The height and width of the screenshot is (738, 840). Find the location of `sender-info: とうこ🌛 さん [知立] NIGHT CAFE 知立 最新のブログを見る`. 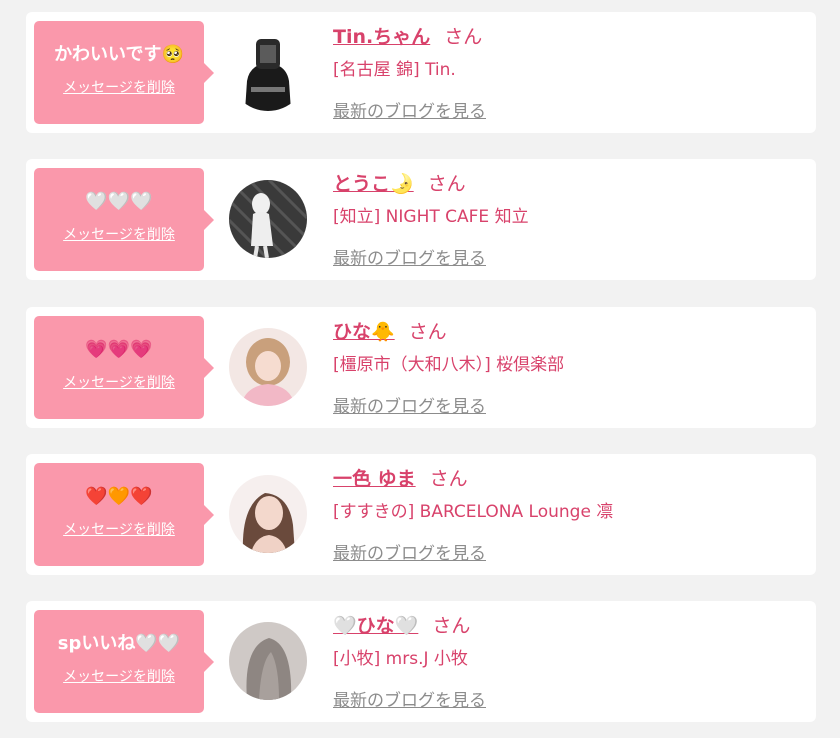

sender-info: とうこ🌛 さん [知立] NIGHT CAFE 知立 最新のブログを見る is located at coordinates (568, 220).